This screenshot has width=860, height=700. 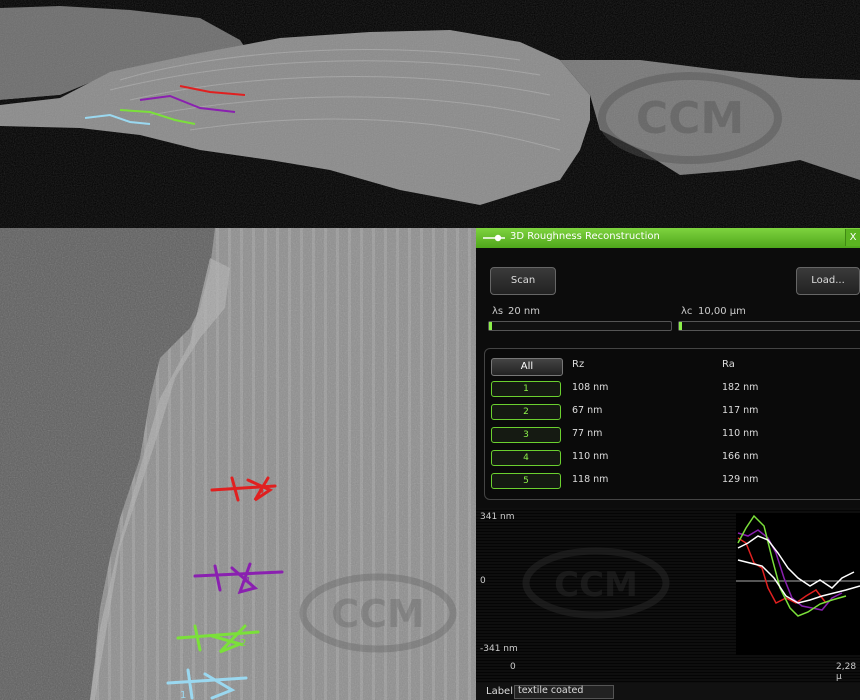 I want to click on rz-value: 110 nm, so click(x=590, y=456).